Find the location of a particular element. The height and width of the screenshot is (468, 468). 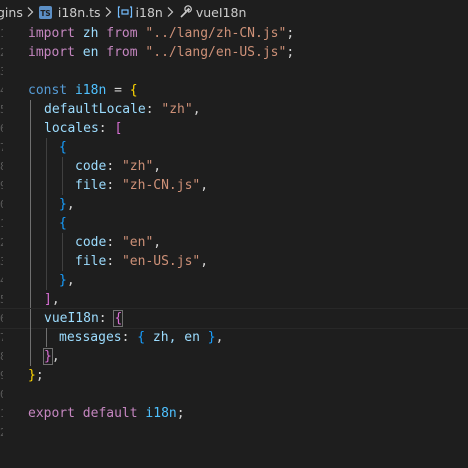

code-line: 9 file: "zh-CN.js", is located at coordinates (234, 185).